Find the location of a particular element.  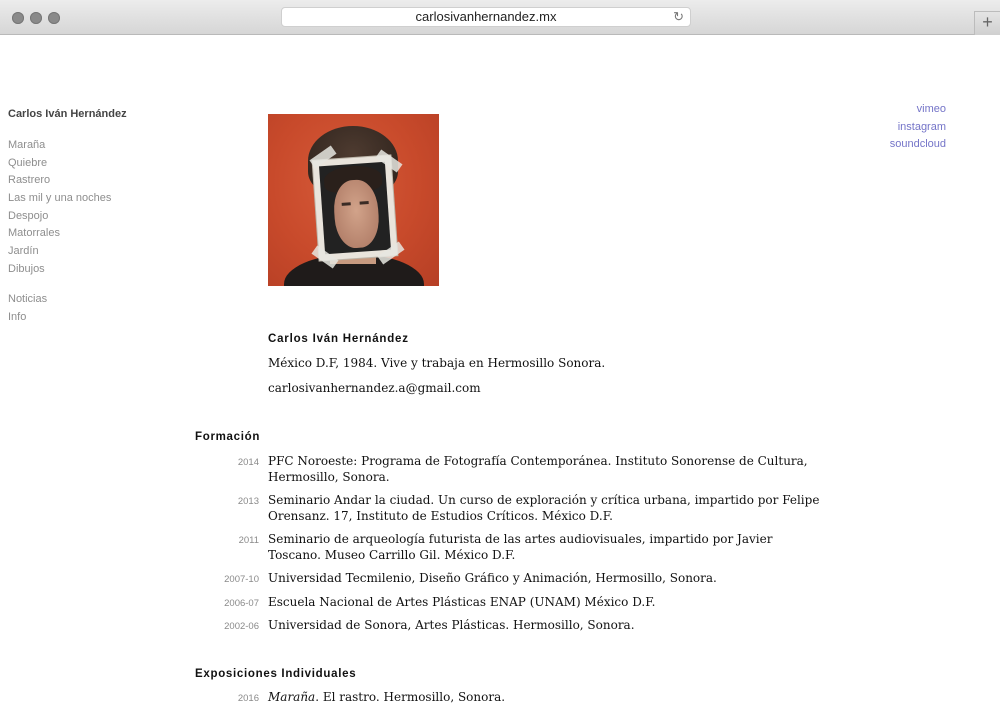

social-links: vimeo instagram soundcloud is located at coordinates (918, 127).